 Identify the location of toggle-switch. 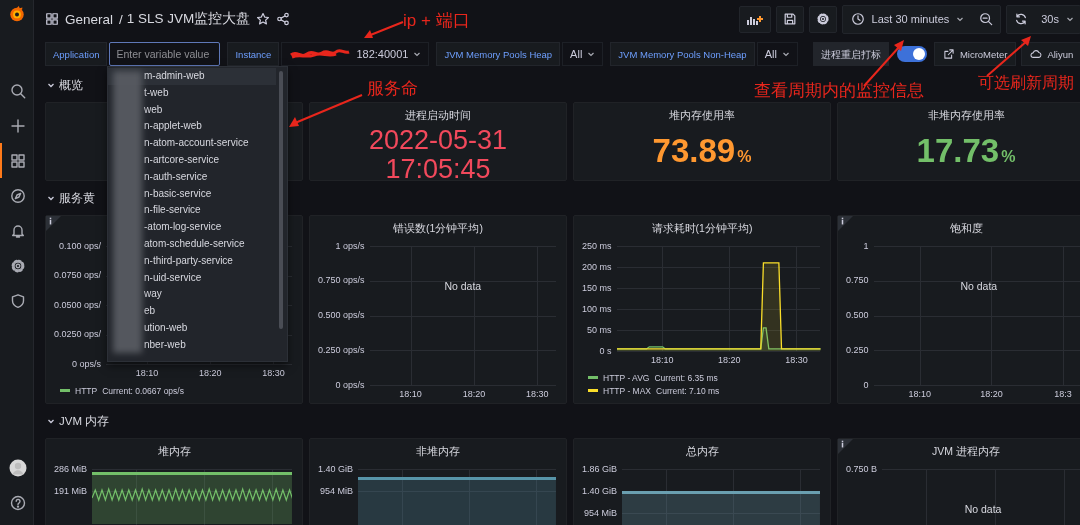
(911, 54).